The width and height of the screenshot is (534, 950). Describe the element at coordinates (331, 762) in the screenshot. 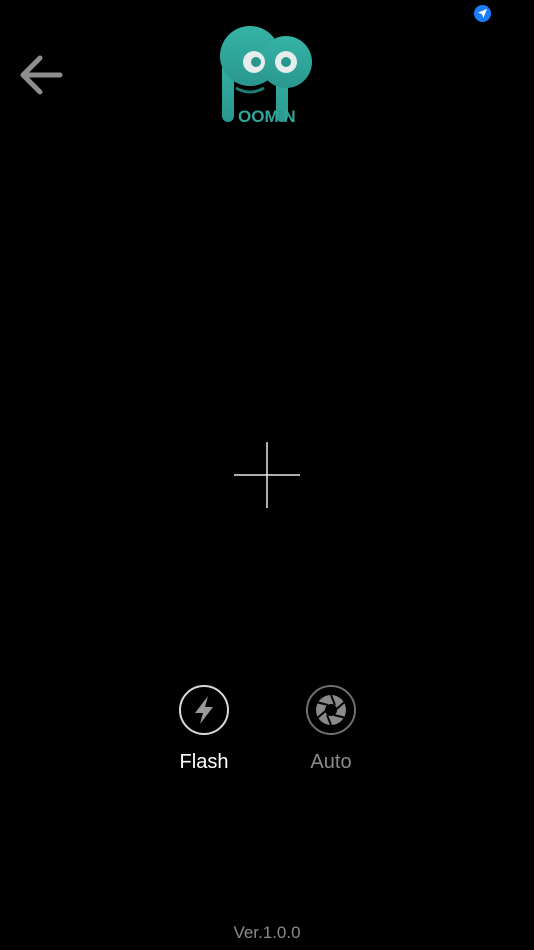

I see `auto-label: Auto` at that location.